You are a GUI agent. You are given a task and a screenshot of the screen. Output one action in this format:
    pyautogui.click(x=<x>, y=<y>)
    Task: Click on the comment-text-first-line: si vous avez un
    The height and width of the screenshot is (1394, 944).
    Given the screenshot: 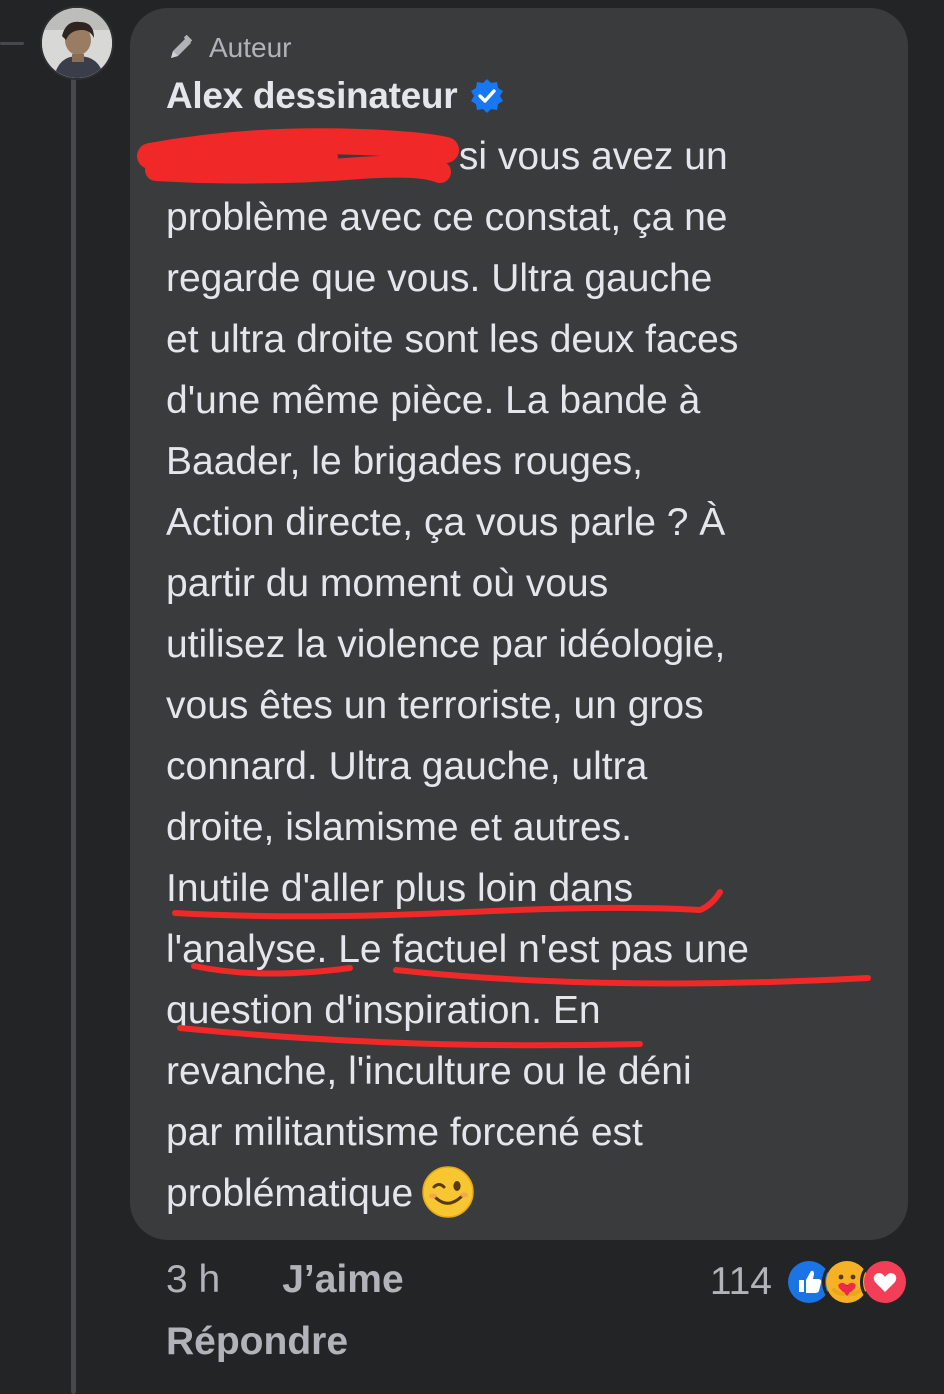 What is the action you would take?
    pyautogui.click(x=588, y=156)
    